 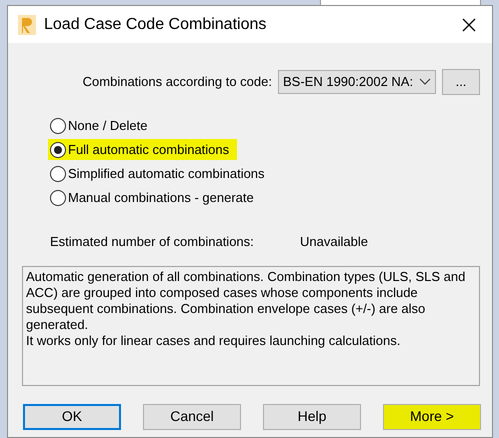 I want to click on description-text: It works only for linear cases and requires launching calculations., so click(x=214, y=340).